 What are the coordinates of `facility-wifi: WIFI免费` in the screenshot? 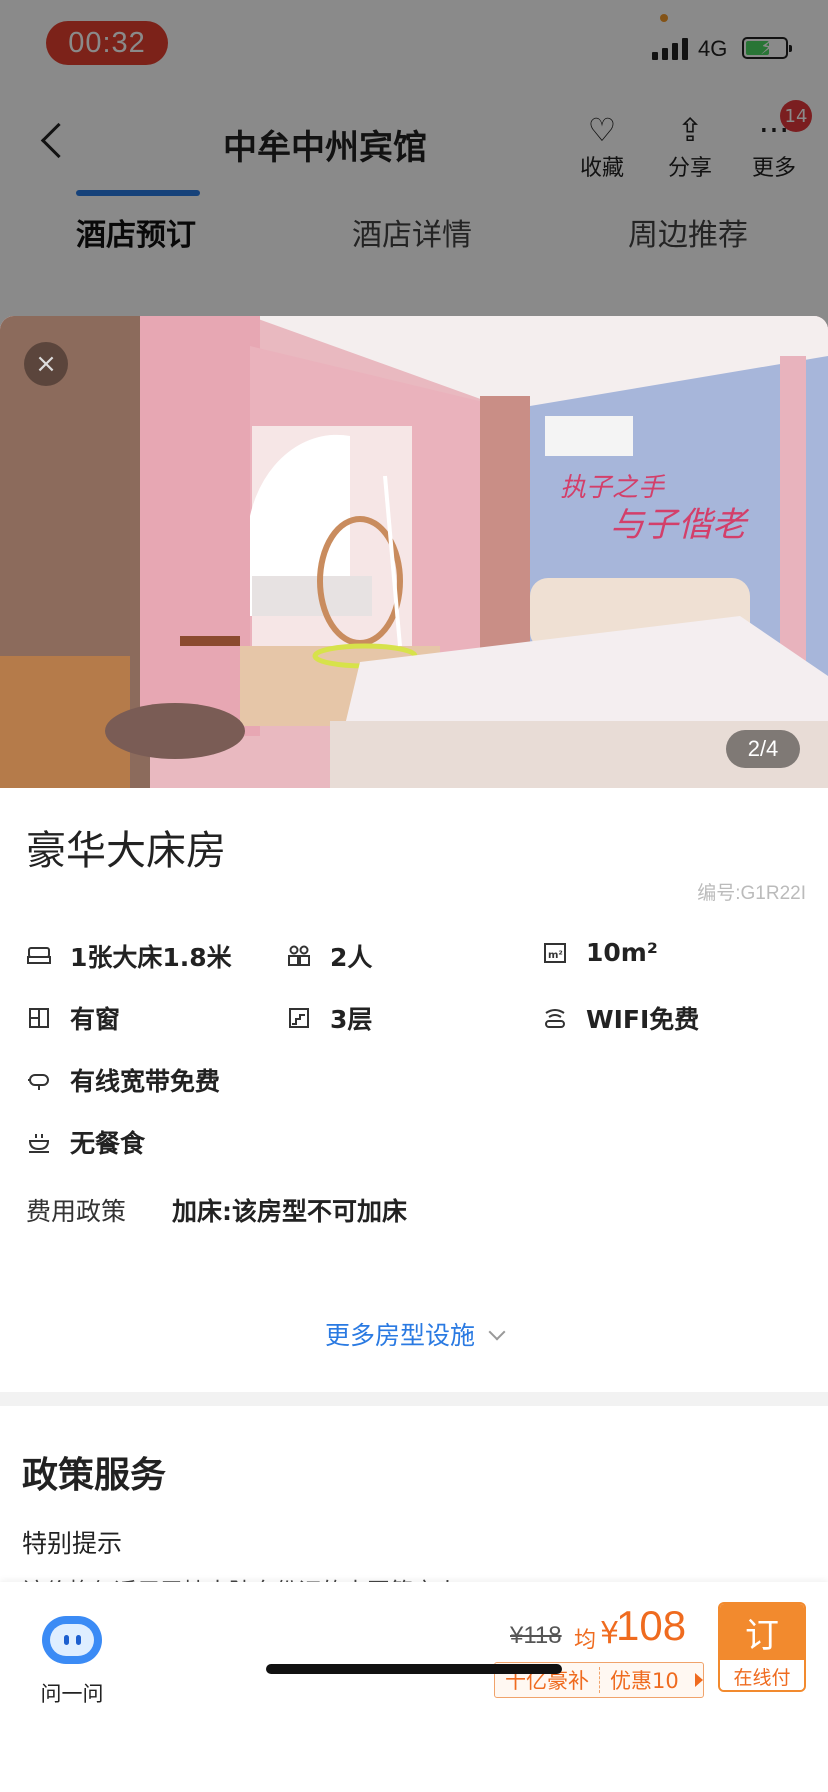 It's located at (620, 1018).